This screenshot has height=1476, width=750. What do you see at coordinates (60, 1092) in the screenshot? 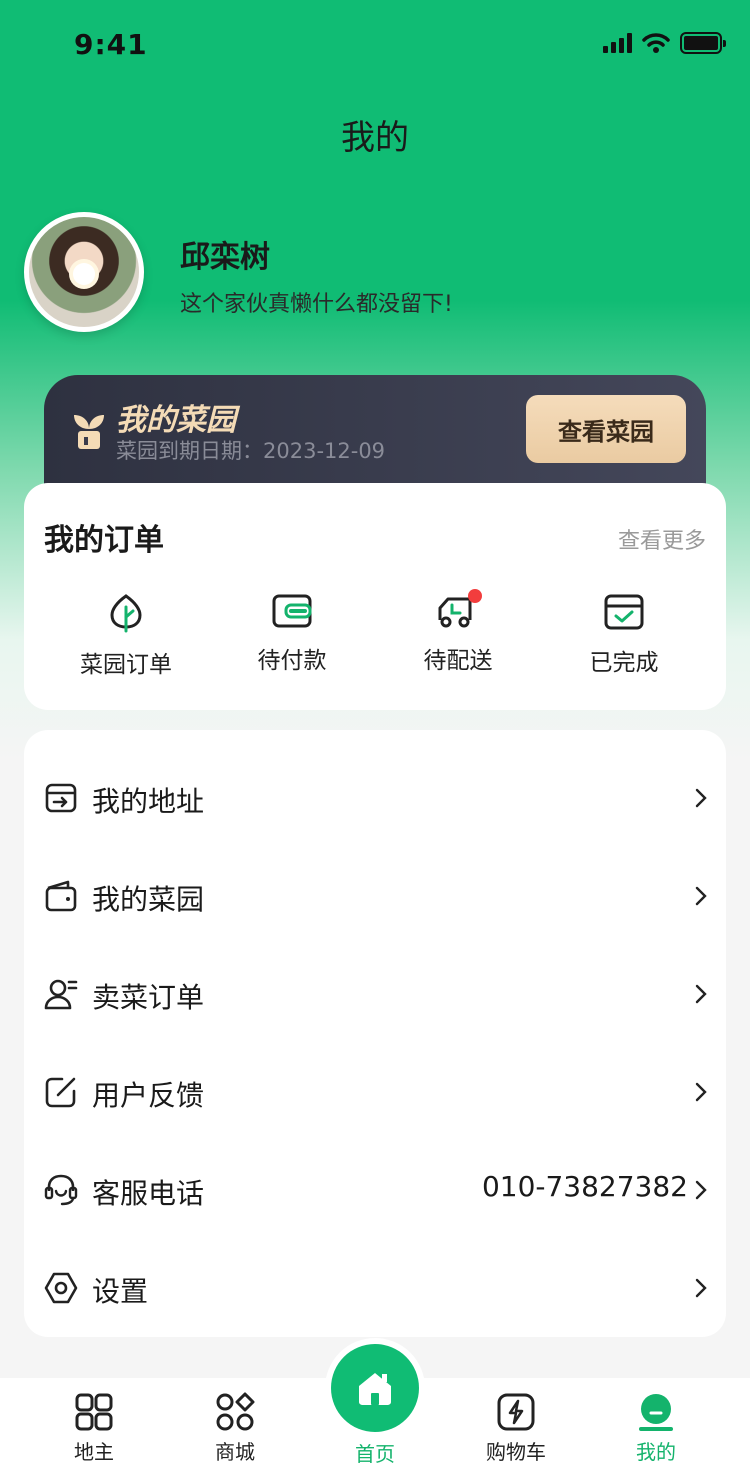
I see `edit-icon` at bounding box center [60, 1092].